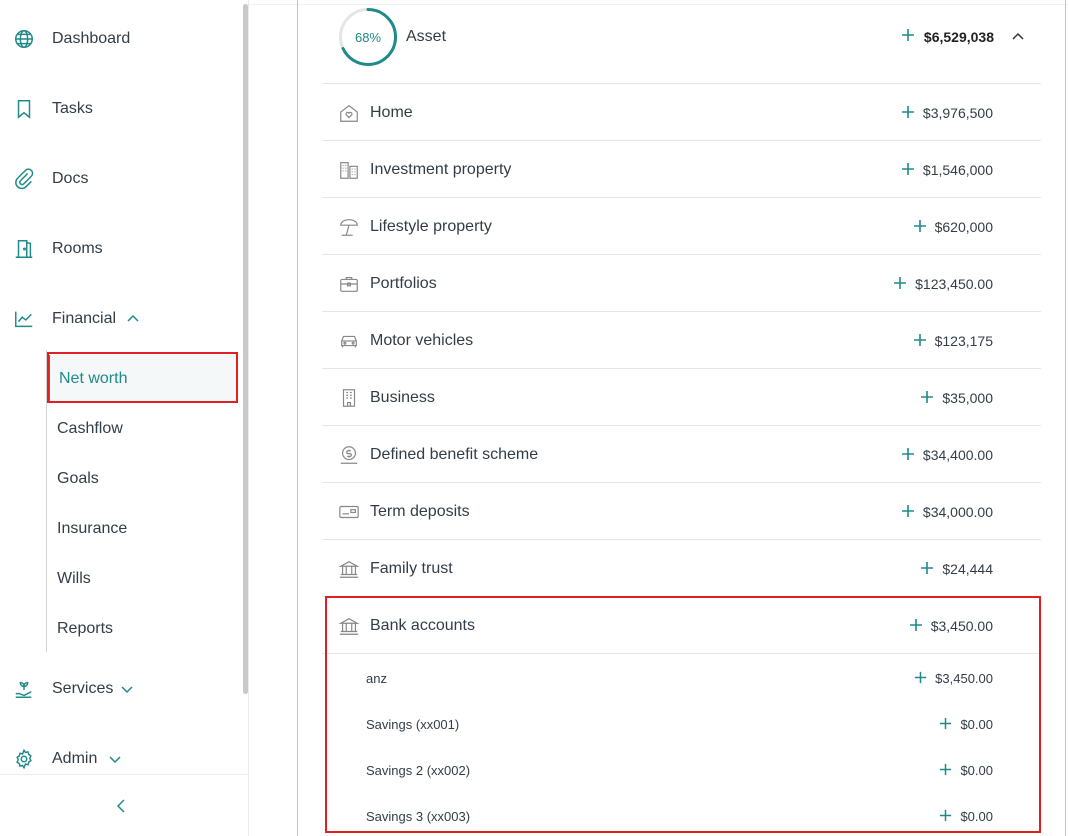 The image size is (1069, 836). What do you see at coordinates (963, 341) in the screenshot?
I see `row-amount: $123,175` at bounding box center [963, 341].